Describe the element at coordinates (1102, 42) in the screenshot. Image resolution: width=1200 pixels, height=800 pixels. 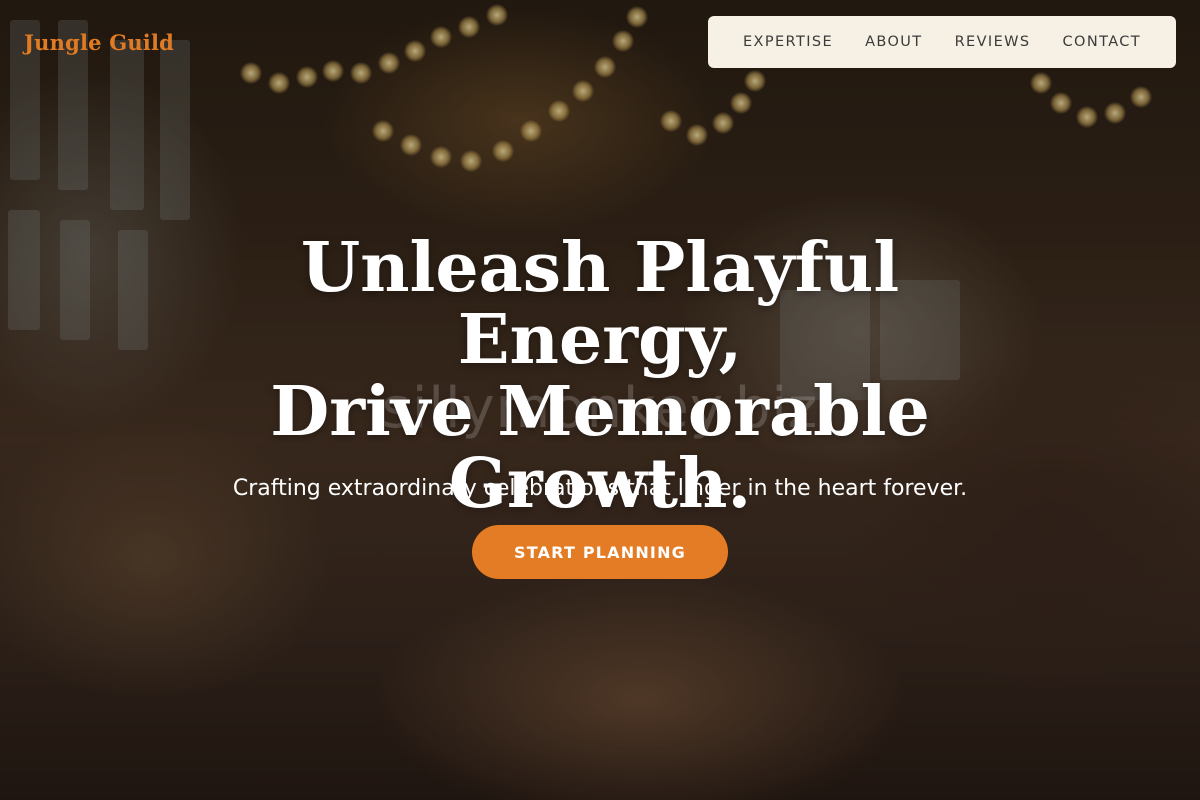
I see `nav-link-contact: CONTACT` at that location.